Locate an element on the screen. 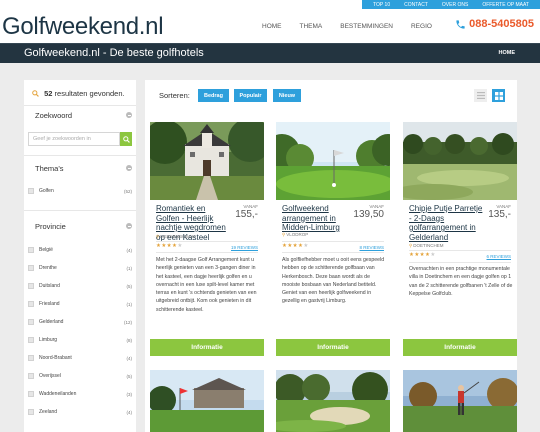 The height and width of the screenshot is (432, 540). filter-provincie-duitsland: Duitsland (5) is located at coordinates (80, 286).